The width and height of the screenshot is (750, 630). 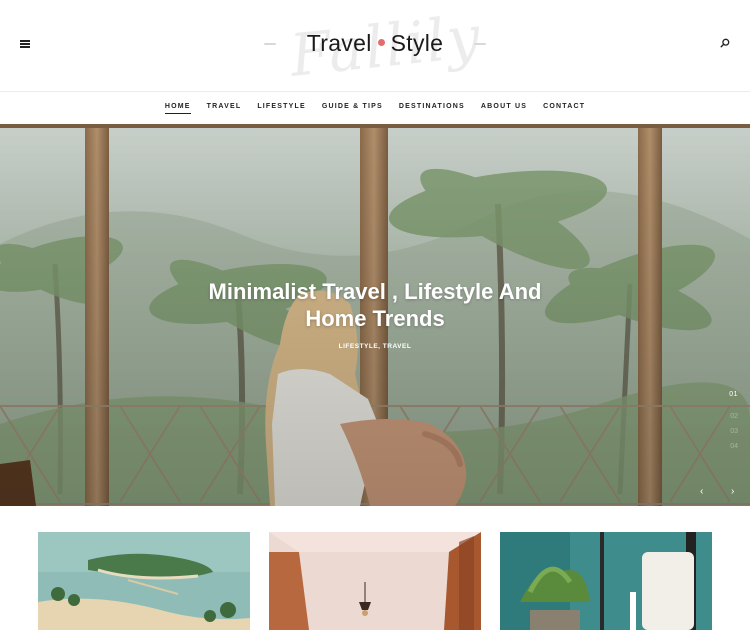 I want to click on slide-counter-03: 03, so click(x=734, y=431).